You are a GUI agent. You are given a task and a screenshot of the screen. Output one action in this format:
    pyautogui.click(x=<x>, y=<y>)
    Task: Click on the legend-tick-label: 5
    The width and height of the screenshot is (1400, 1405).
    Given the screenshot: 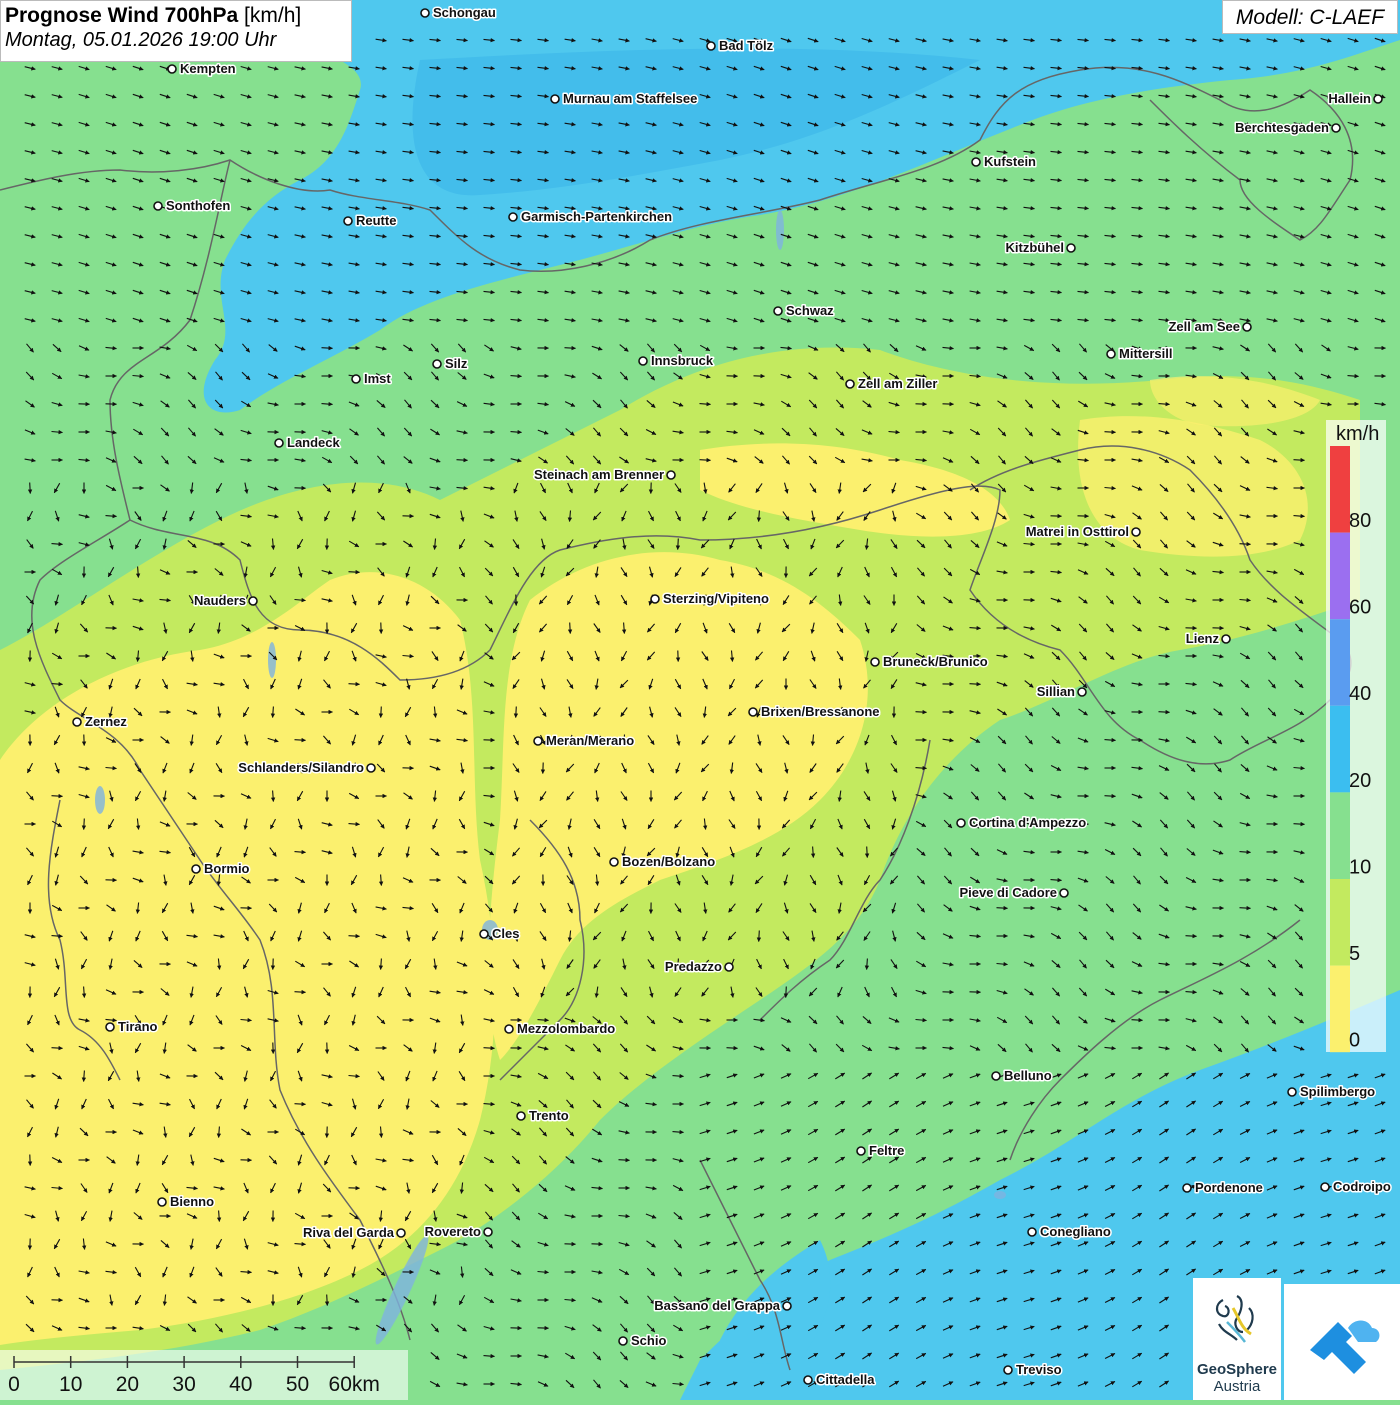 What is the action you would take?
    pyautogui.click(x=1354, y=954)
    